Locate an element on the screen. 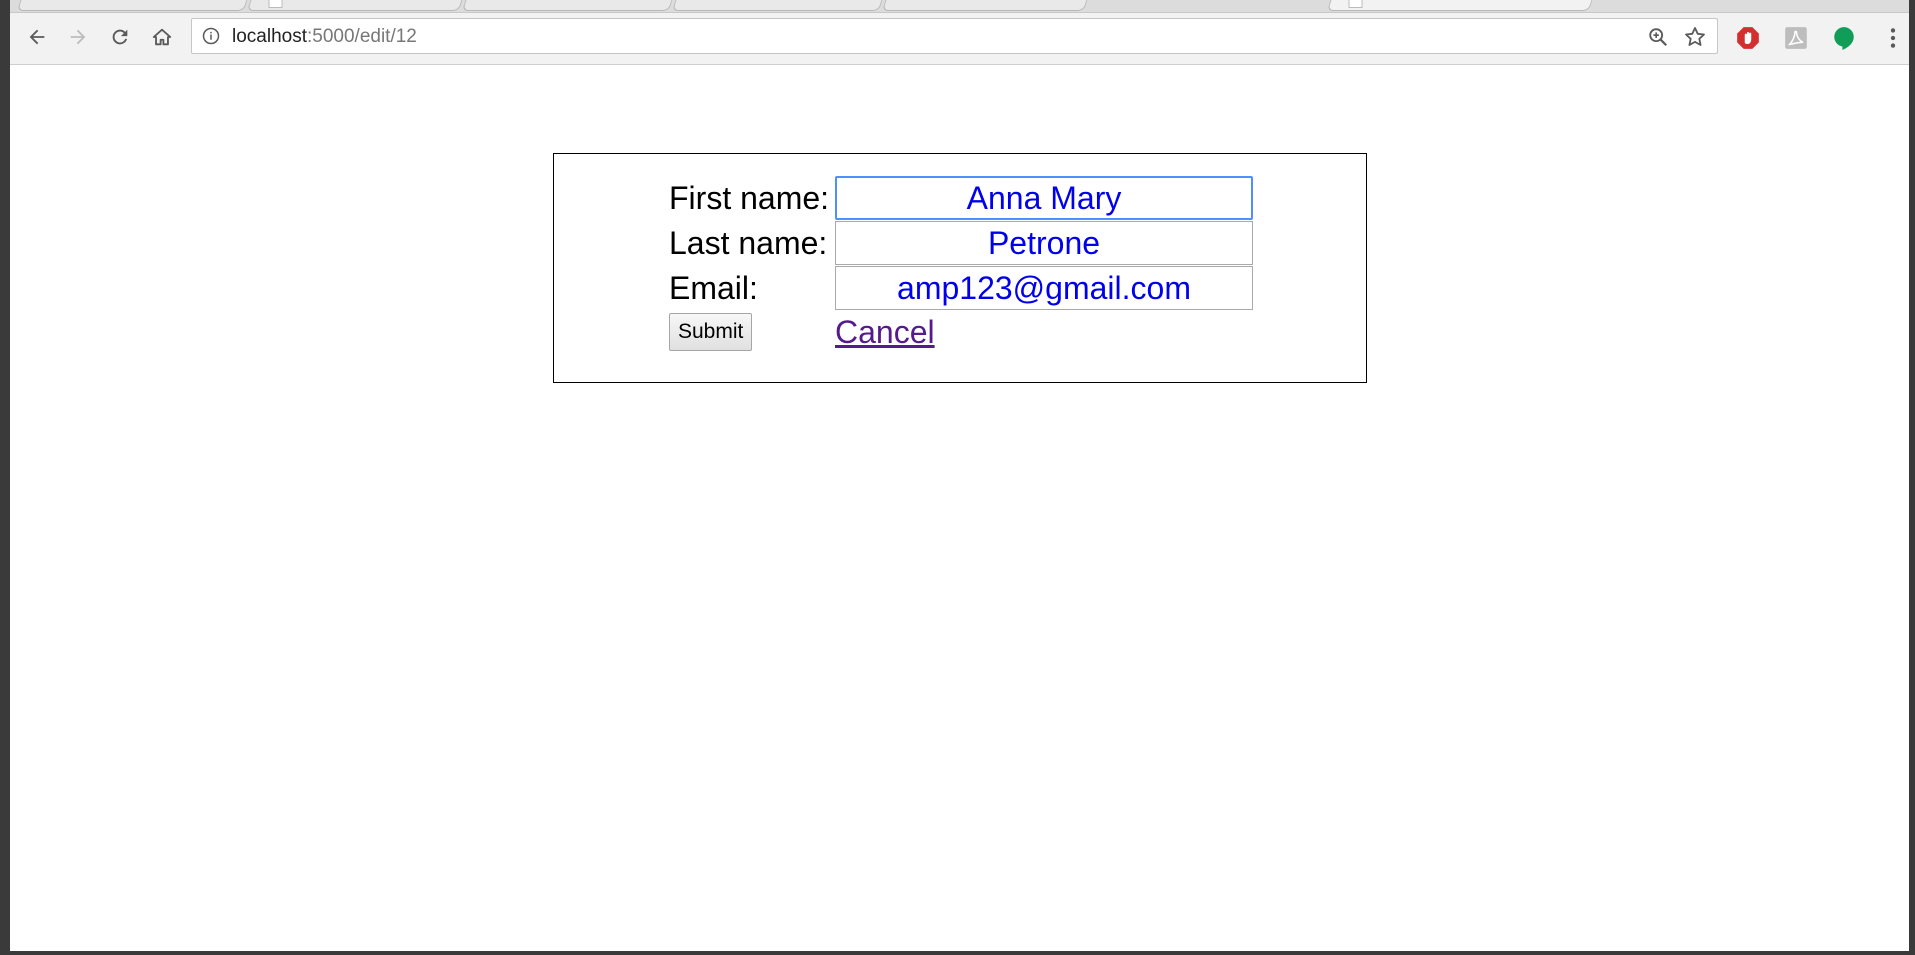 The image size is (1915, 955). email-row: Email: is located at coordinates (961, 288).